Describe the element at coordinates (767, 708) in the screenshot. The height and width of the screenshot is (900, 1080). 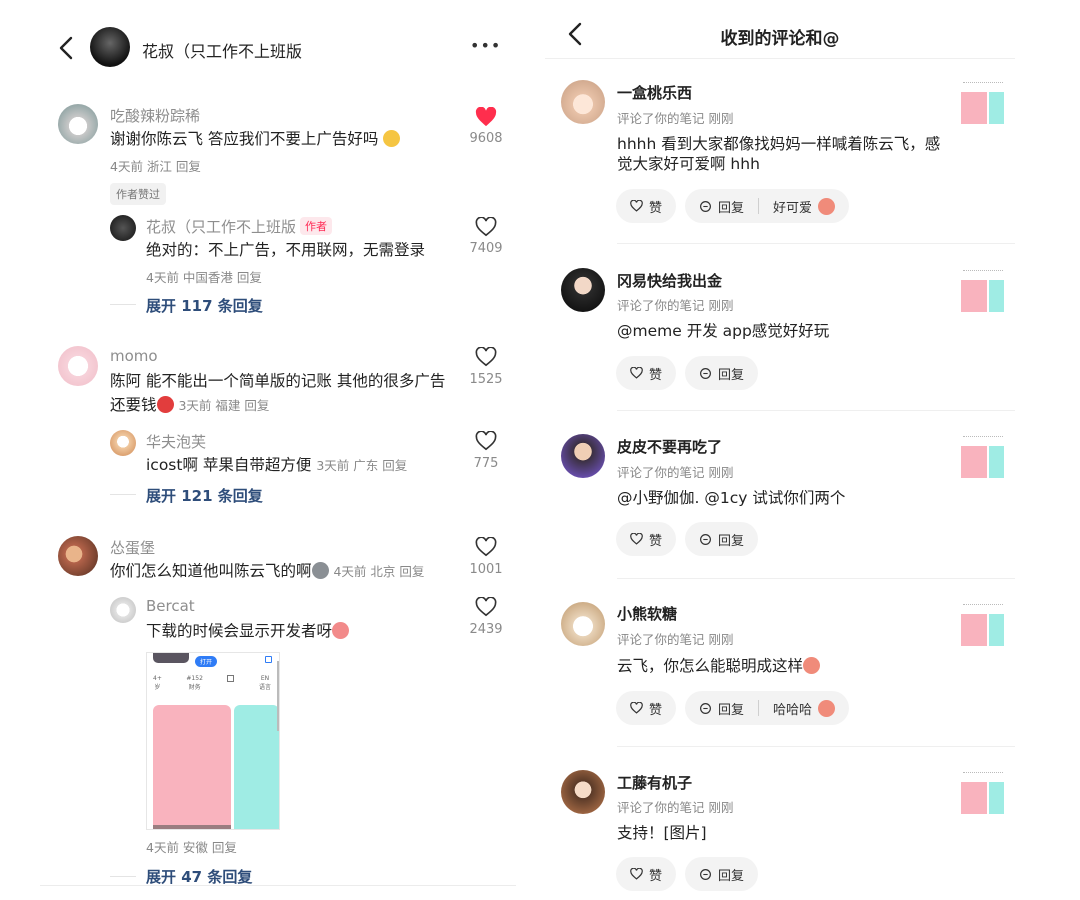
I see `reply-button: 回复 哈哈哈` at that location.